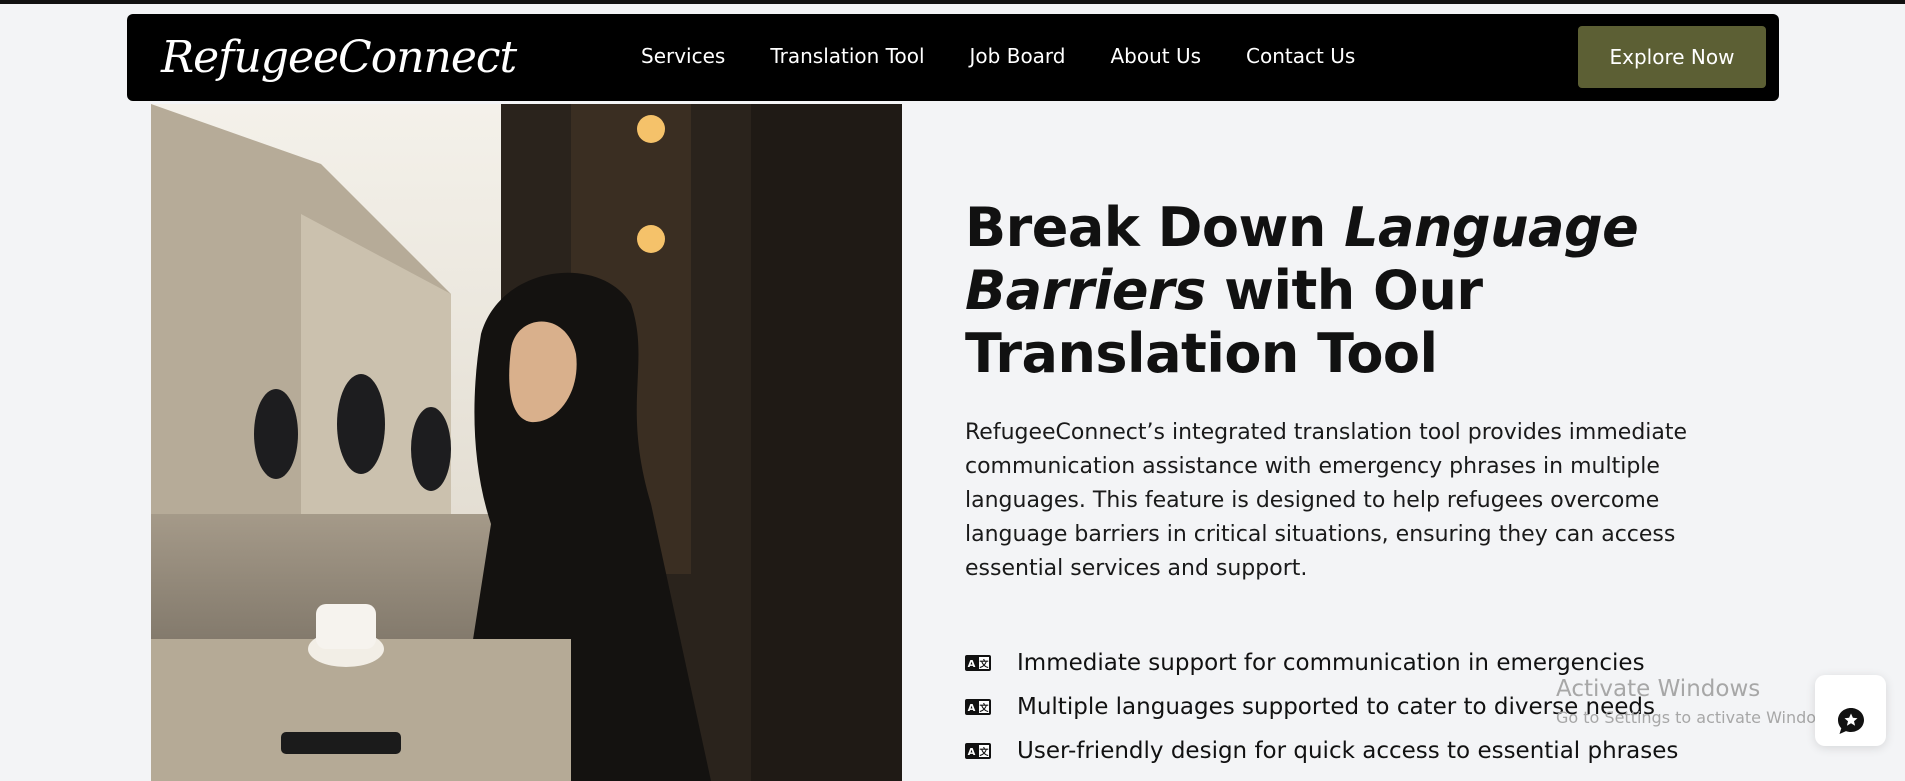  Describe the element at coordinates (1672, 57) in the screenshot. I see `explore-now-button: Explore Now` at that location.